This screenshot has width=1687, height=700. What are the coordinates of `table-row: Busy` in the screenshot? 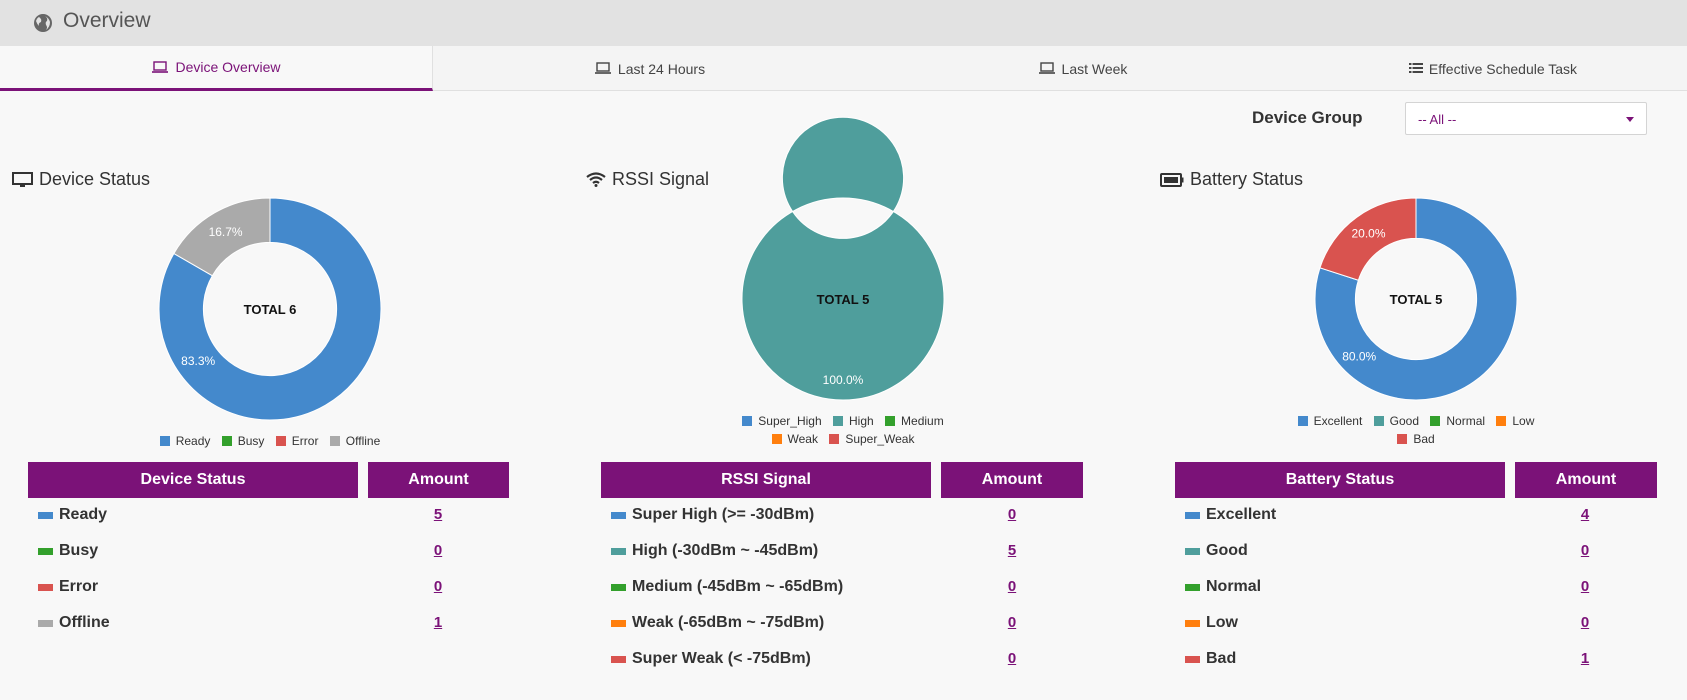 It's located at (68, 551).